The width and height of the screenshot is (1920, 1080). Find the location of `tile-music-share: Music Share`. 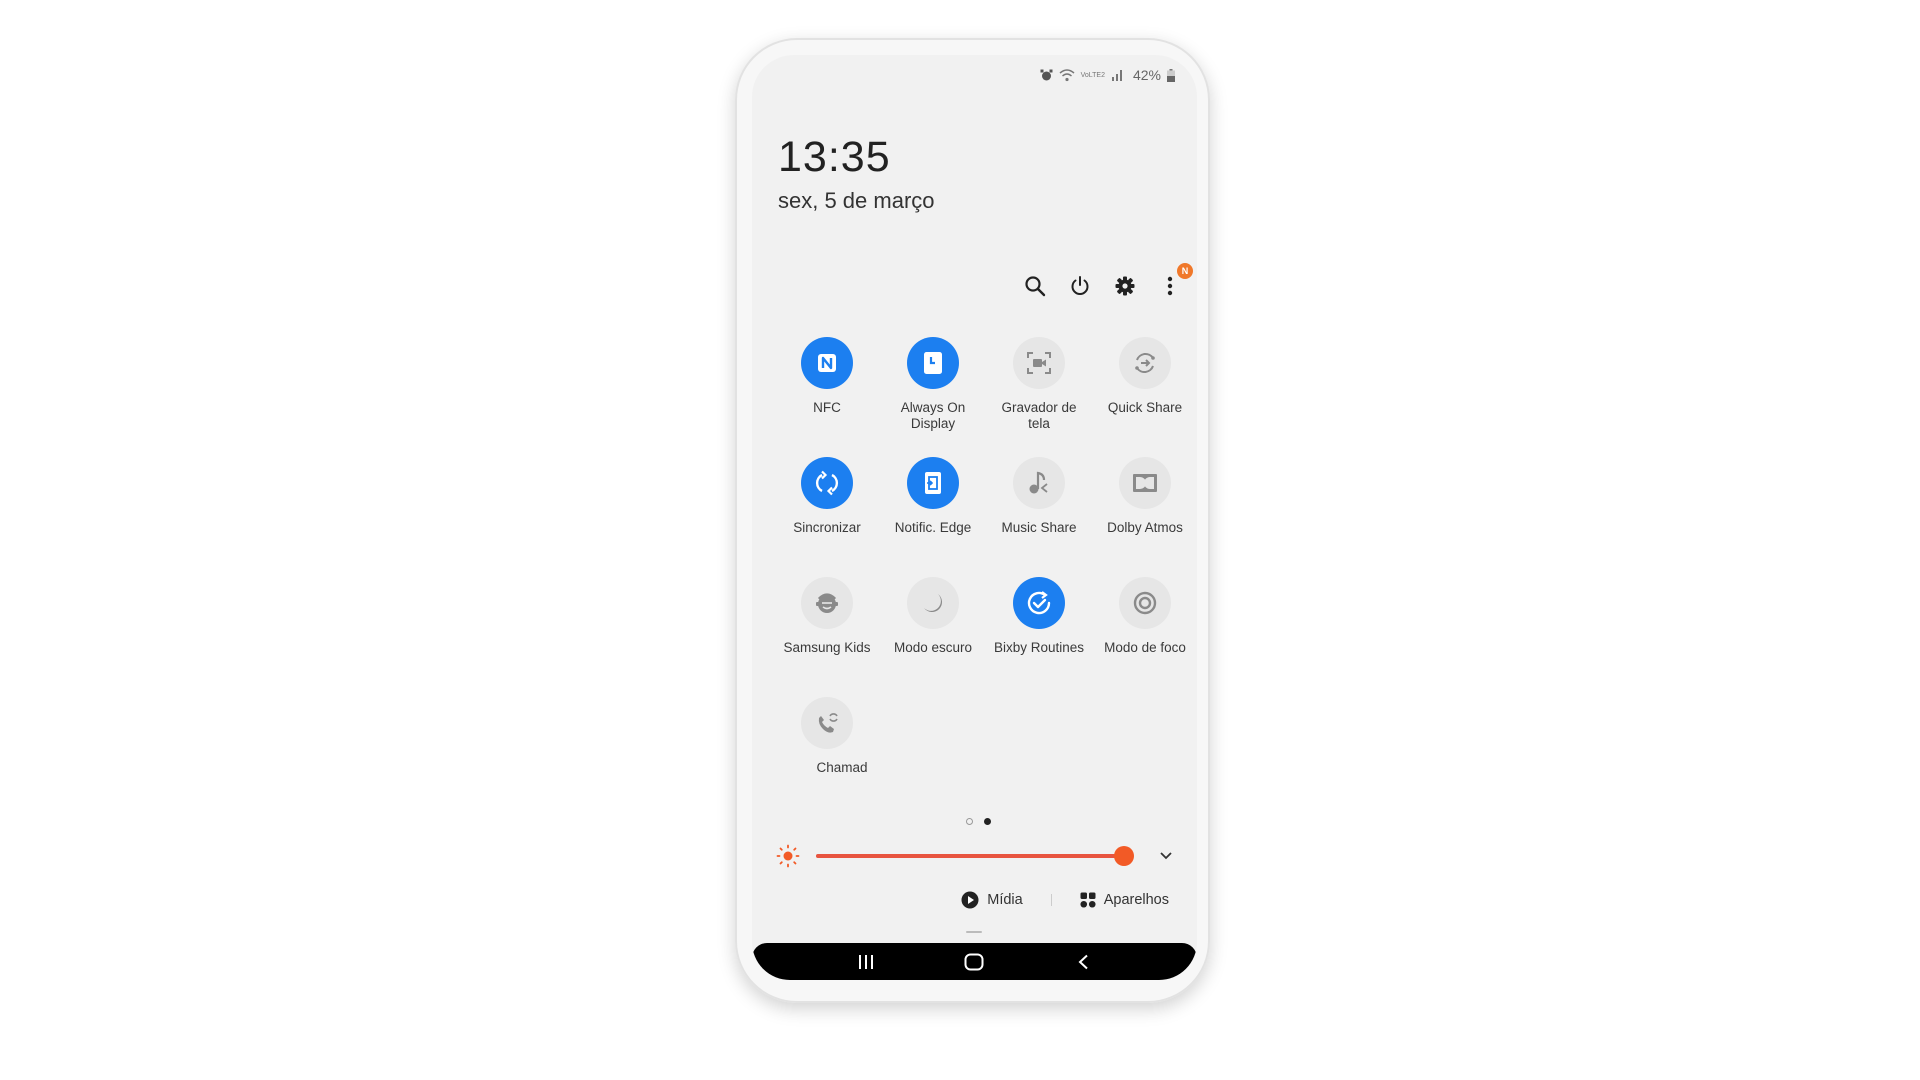

tile-music-share: Music Share is located at coordinates (1039, 517).